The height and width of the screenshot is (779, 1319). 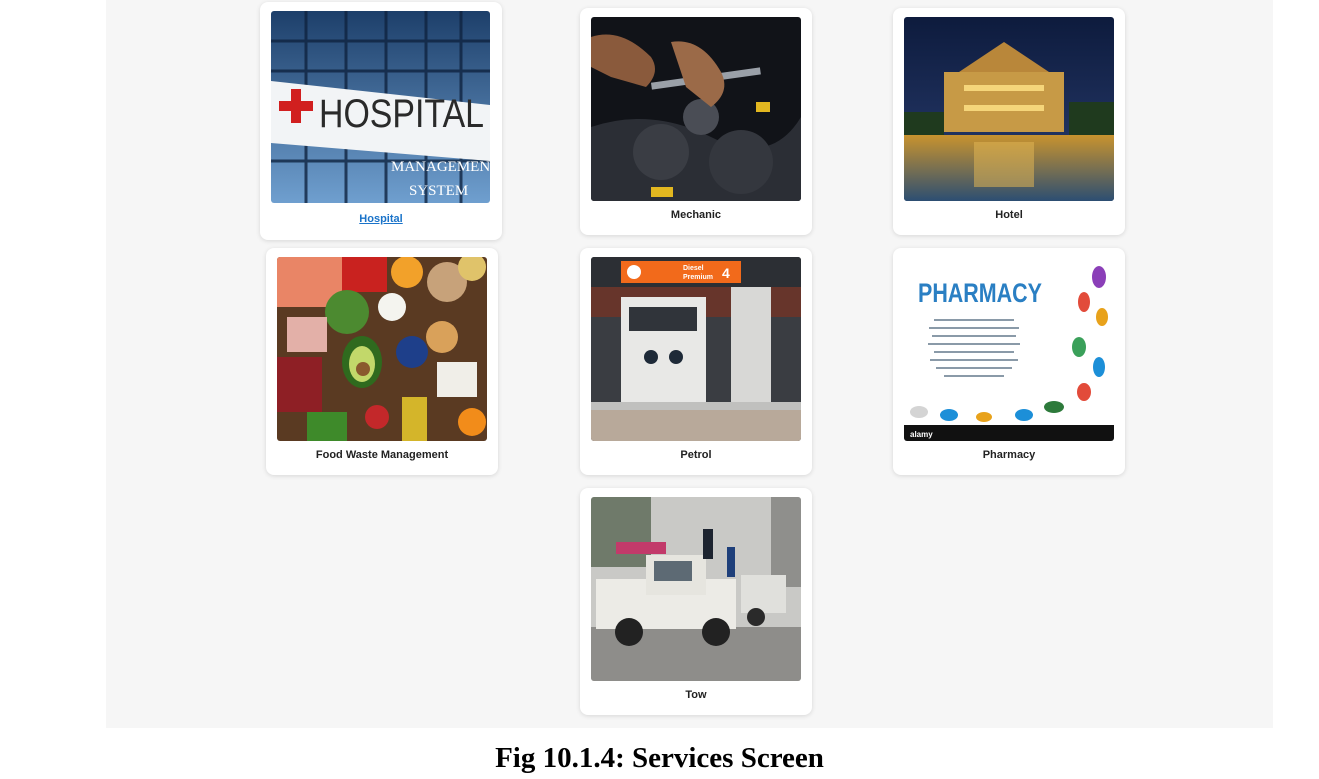 I want to click on service-card-food-waste: Food Waste Management, so click(x=382, y=361).